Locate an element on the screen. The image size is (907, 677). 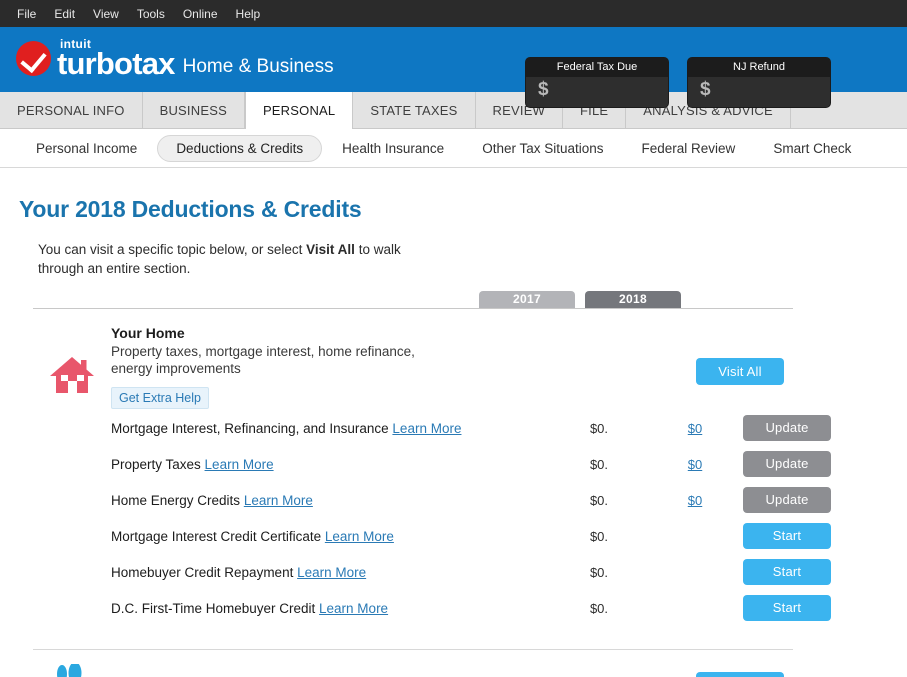
people-icon is located at coordinates (72, 667).